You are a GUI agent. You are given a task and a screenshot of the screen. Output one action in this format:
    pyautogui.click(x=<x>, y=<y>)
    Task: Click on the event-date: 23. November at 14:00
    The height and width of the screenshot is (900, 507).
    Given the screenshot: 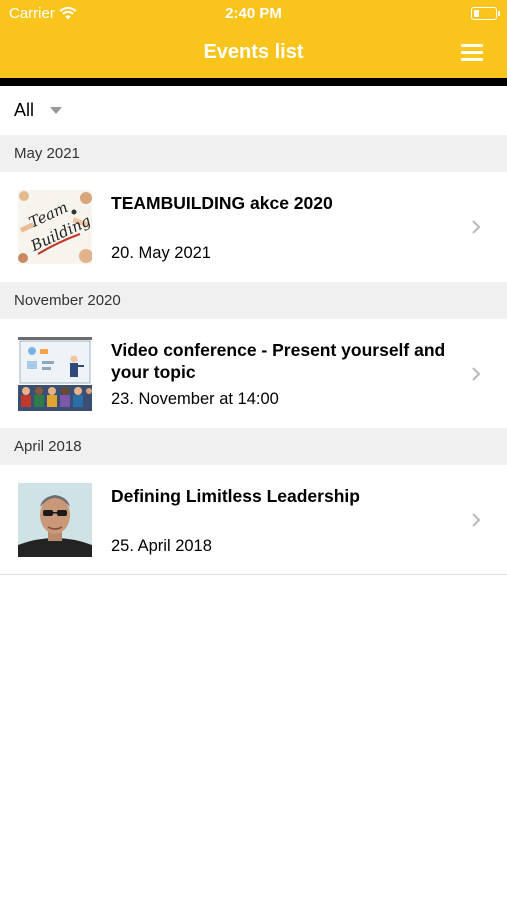 What is the action you would take?
    pyautogui.click(x=195, y=399)
    